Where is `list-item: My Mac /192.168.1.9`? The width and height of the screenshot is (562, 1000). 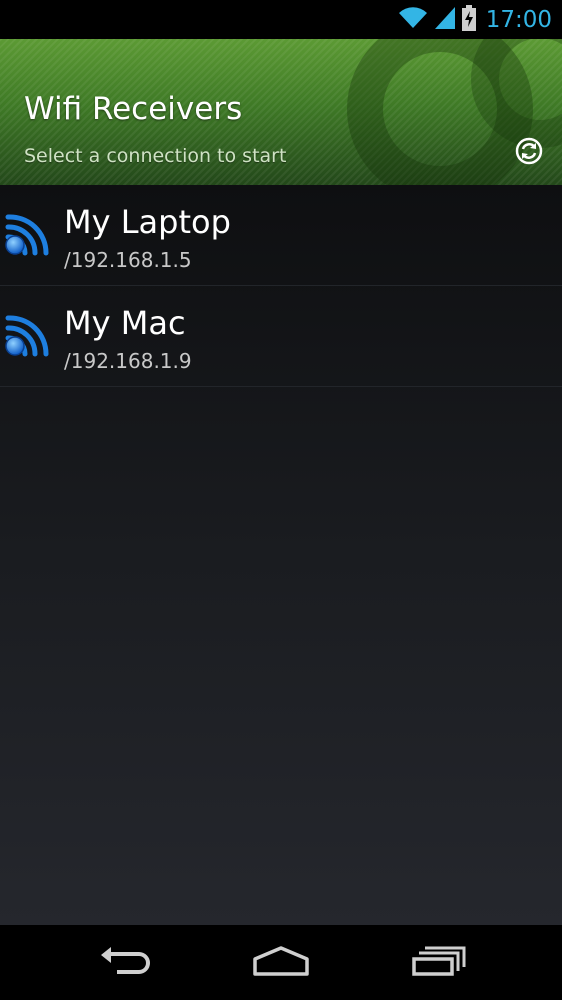 list-item: My Mac /192.168.1.9 is located at coordinates (281, 336).